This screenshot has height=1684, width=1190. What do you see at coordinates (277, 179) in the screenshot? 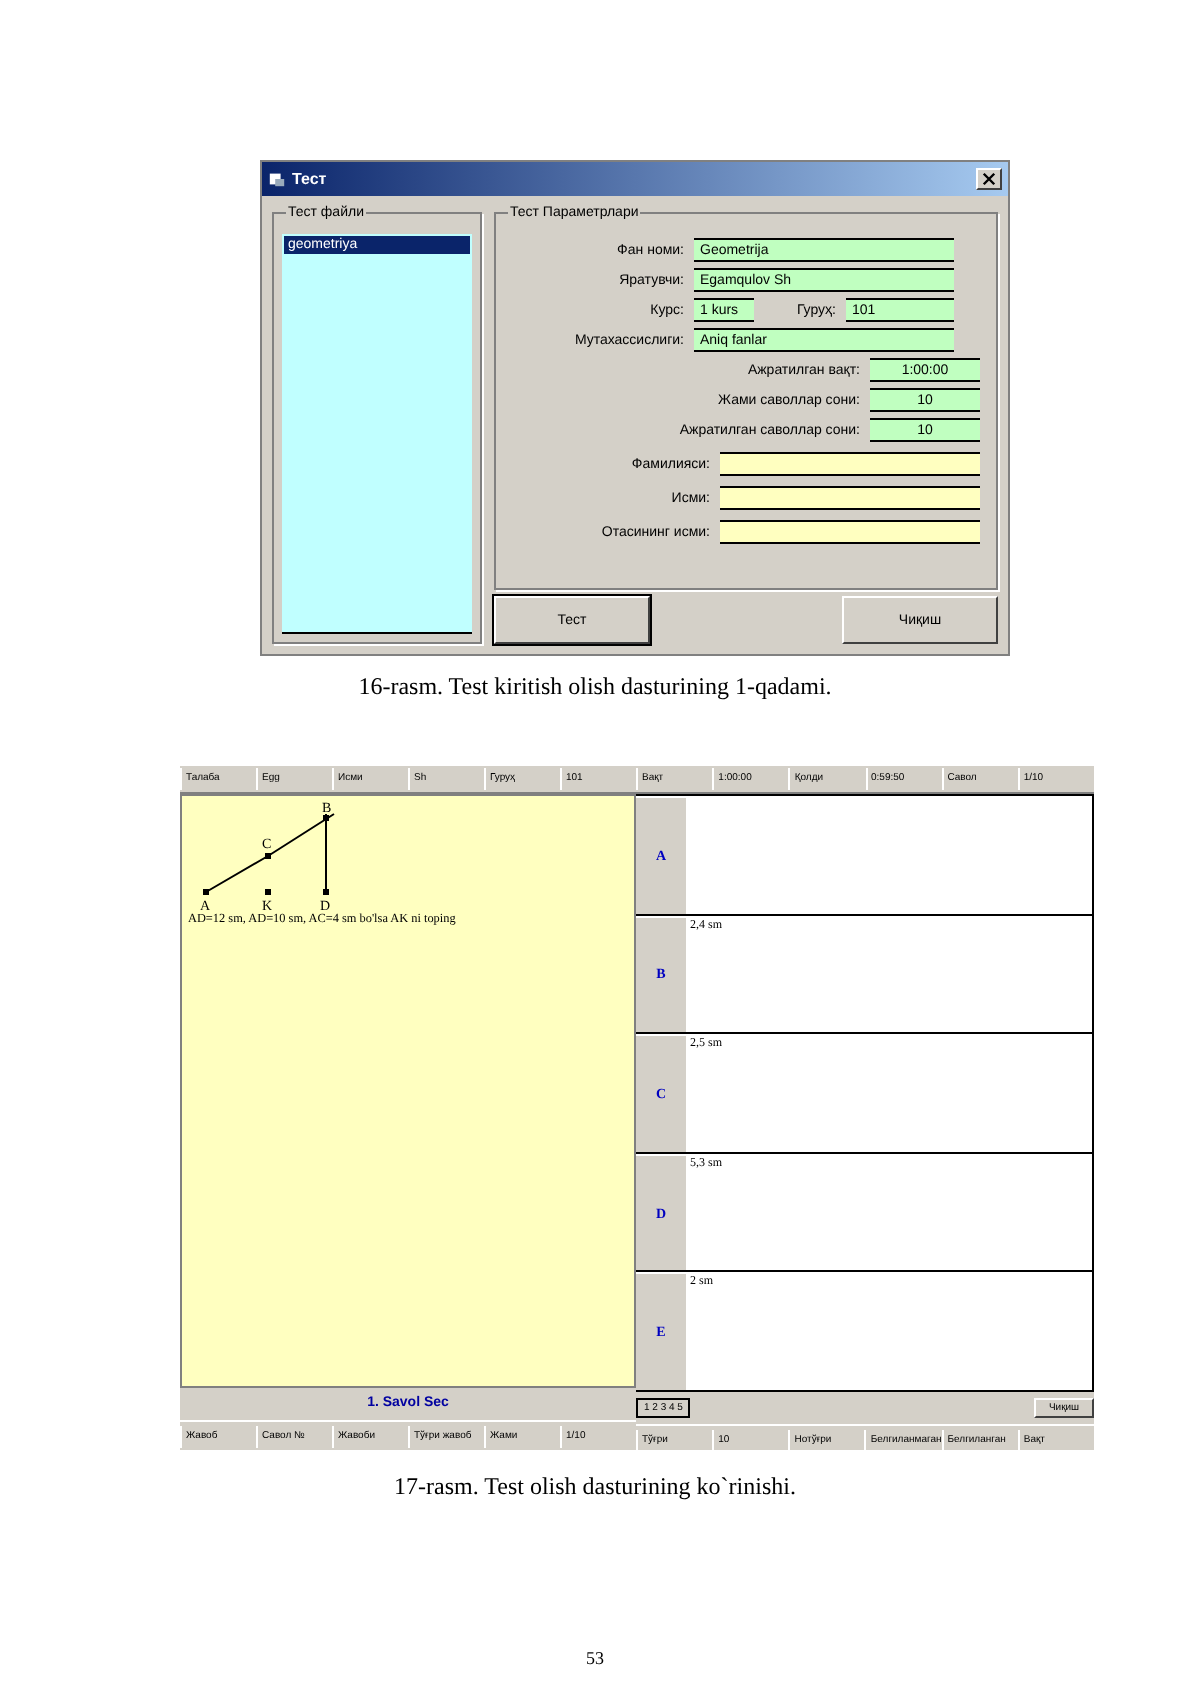
I see `app-icon` at bounding box center [277, 179].